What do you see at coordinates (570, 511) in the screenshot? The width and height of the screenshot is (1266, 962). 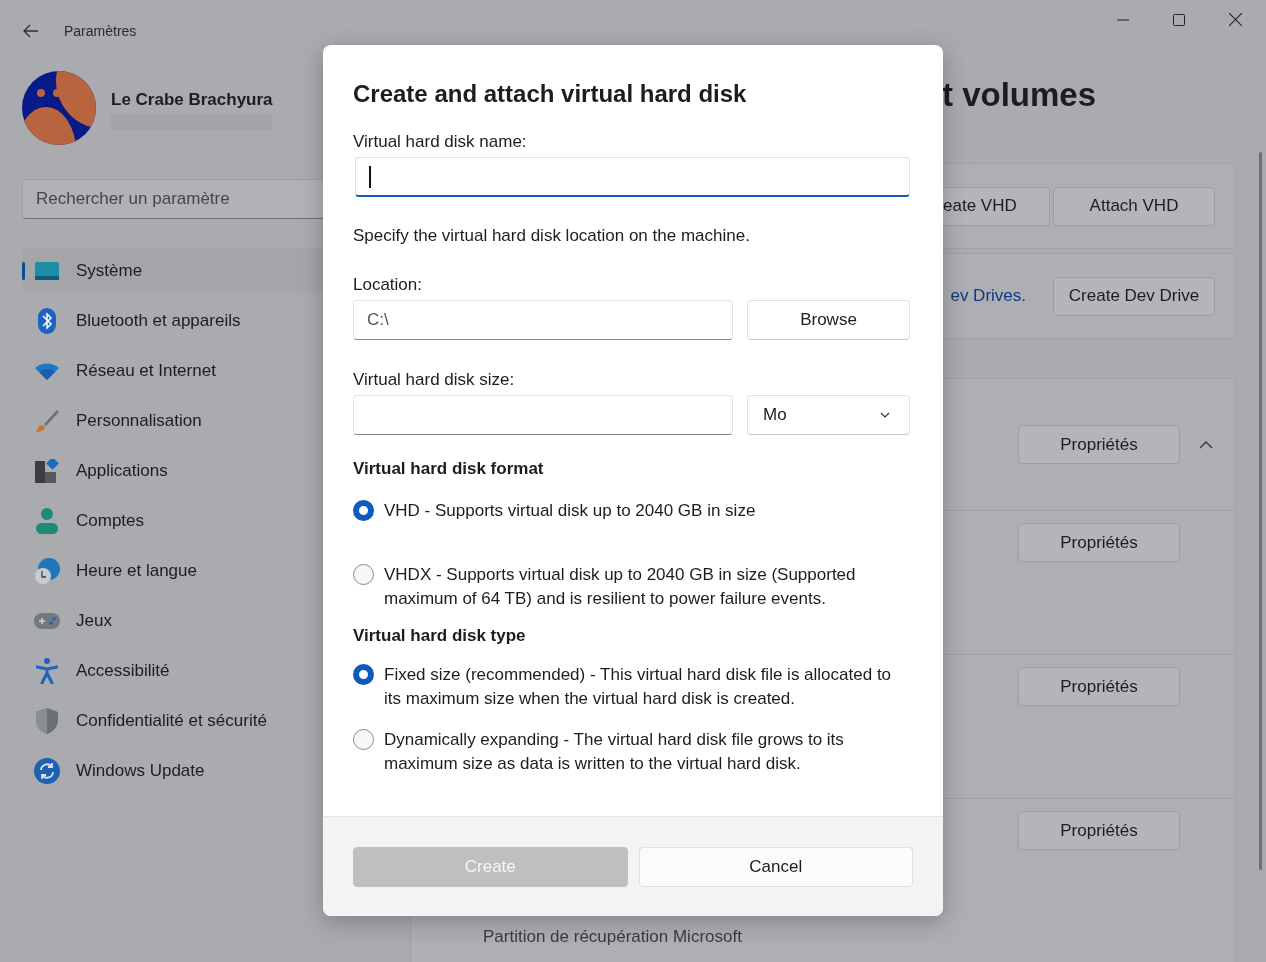 I see `option-label: VHD - Supports virtual disk up to 2040 GB in size` at bounding box center [570, 511].